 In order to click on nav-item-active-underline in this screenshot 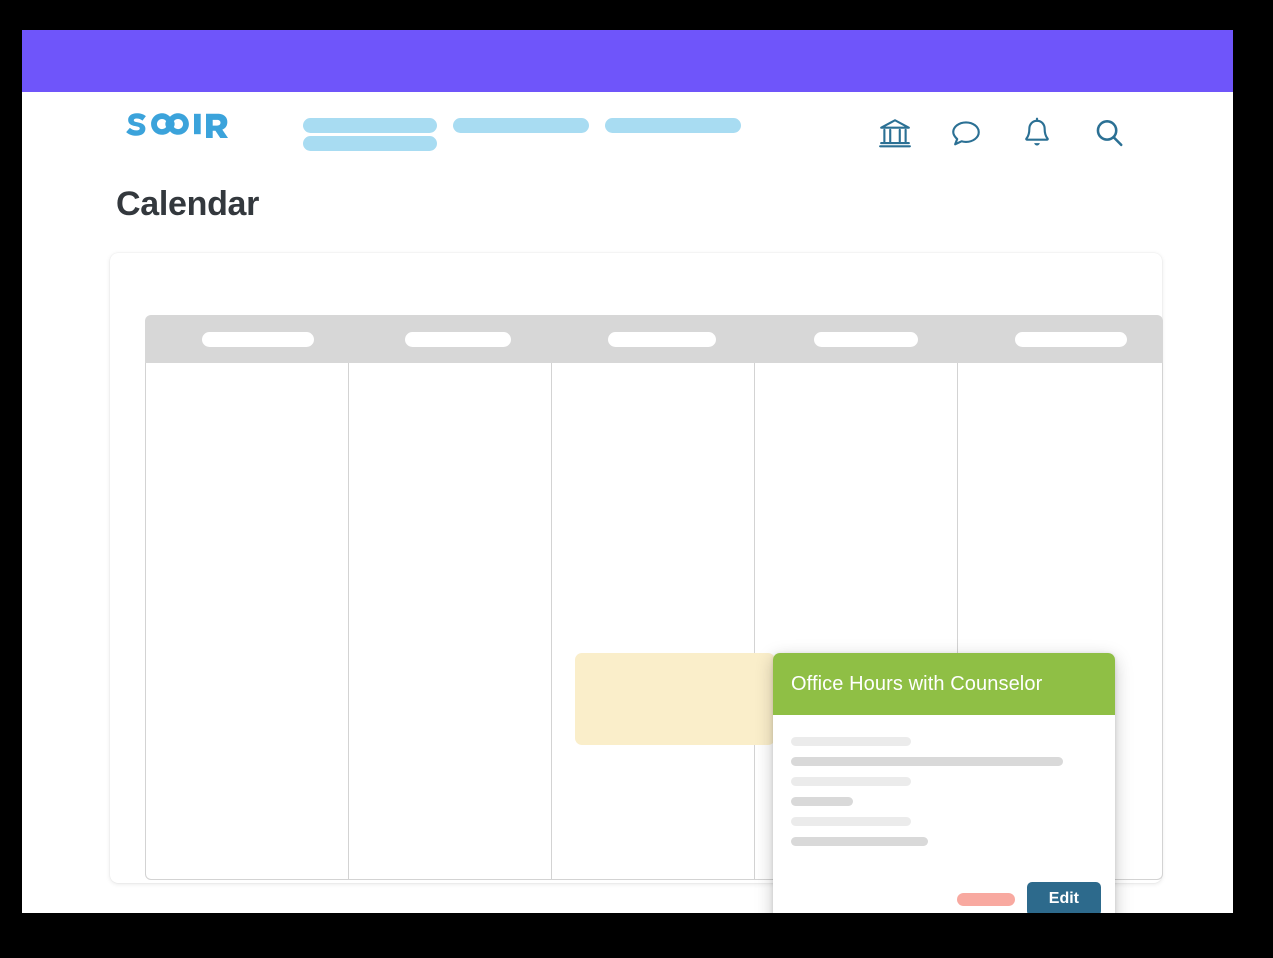, I will do `click(370, 143)`.